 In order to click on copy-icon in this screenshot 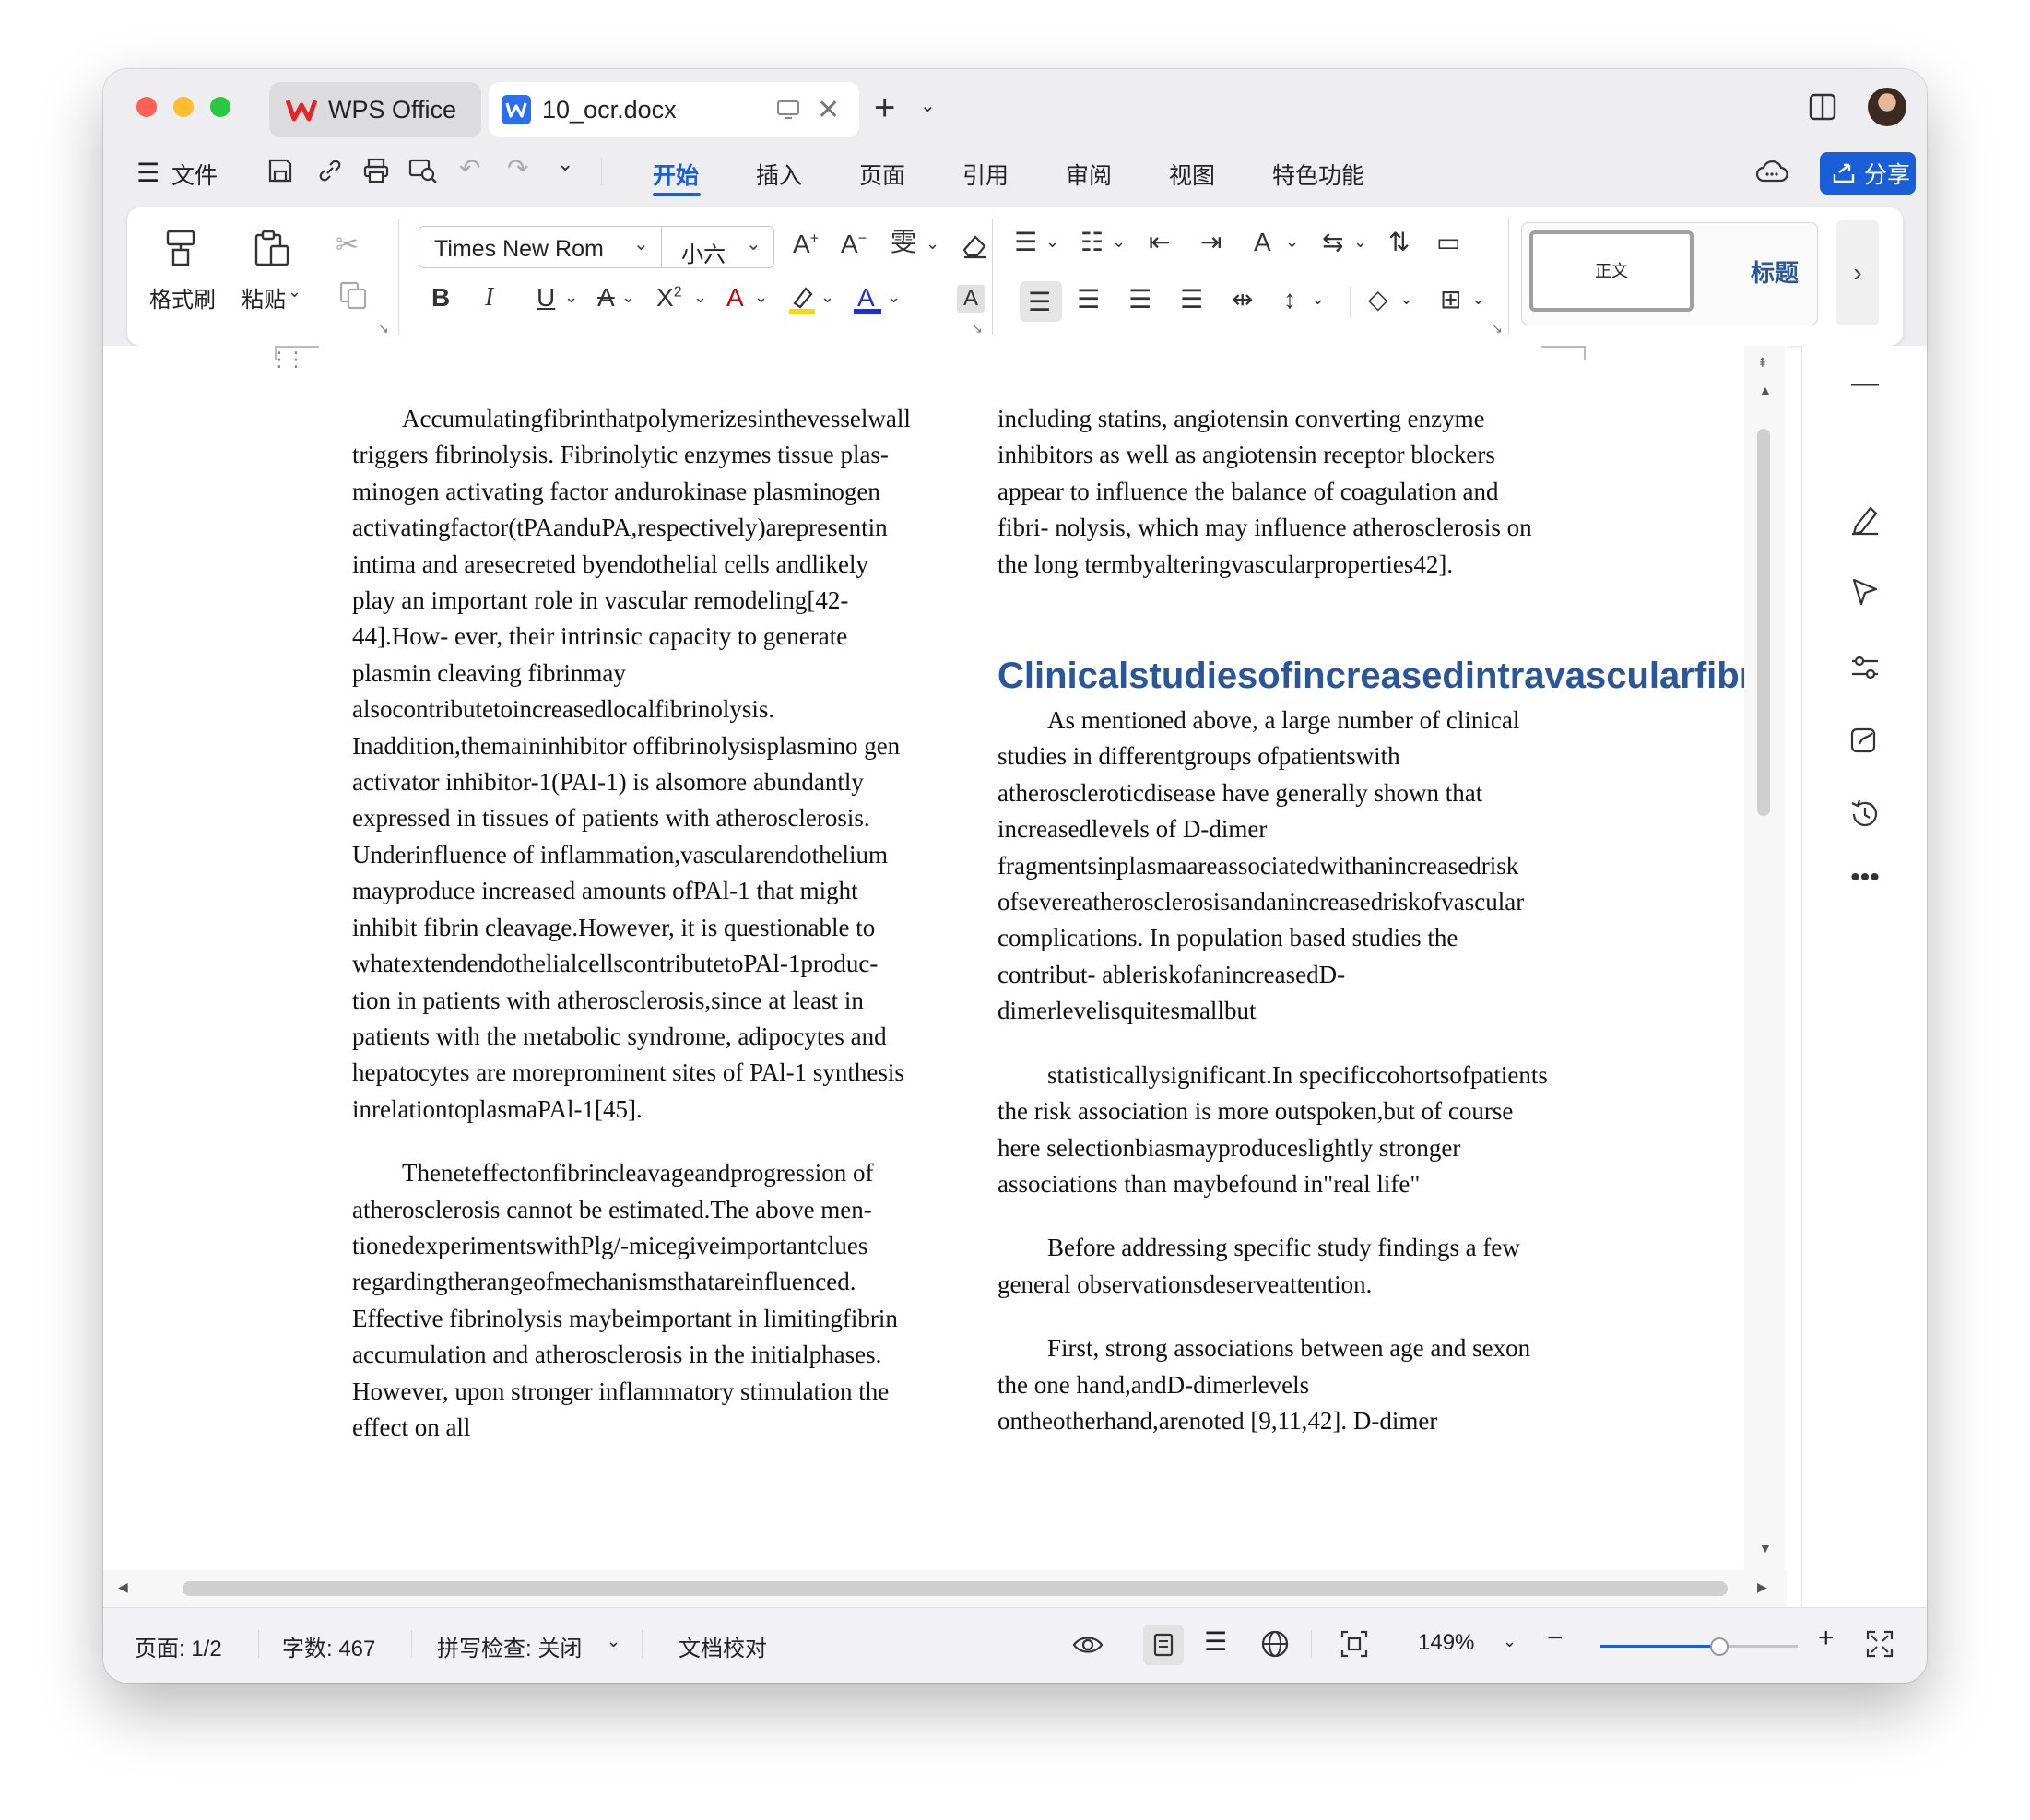, I will do `click(353, 295)`.